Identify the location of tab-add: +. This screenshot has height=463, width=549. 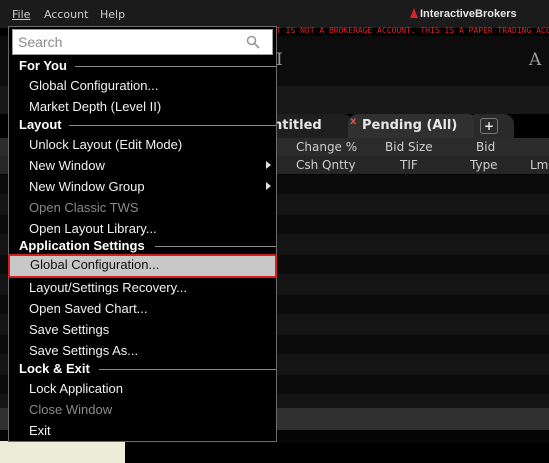
(494, 126).